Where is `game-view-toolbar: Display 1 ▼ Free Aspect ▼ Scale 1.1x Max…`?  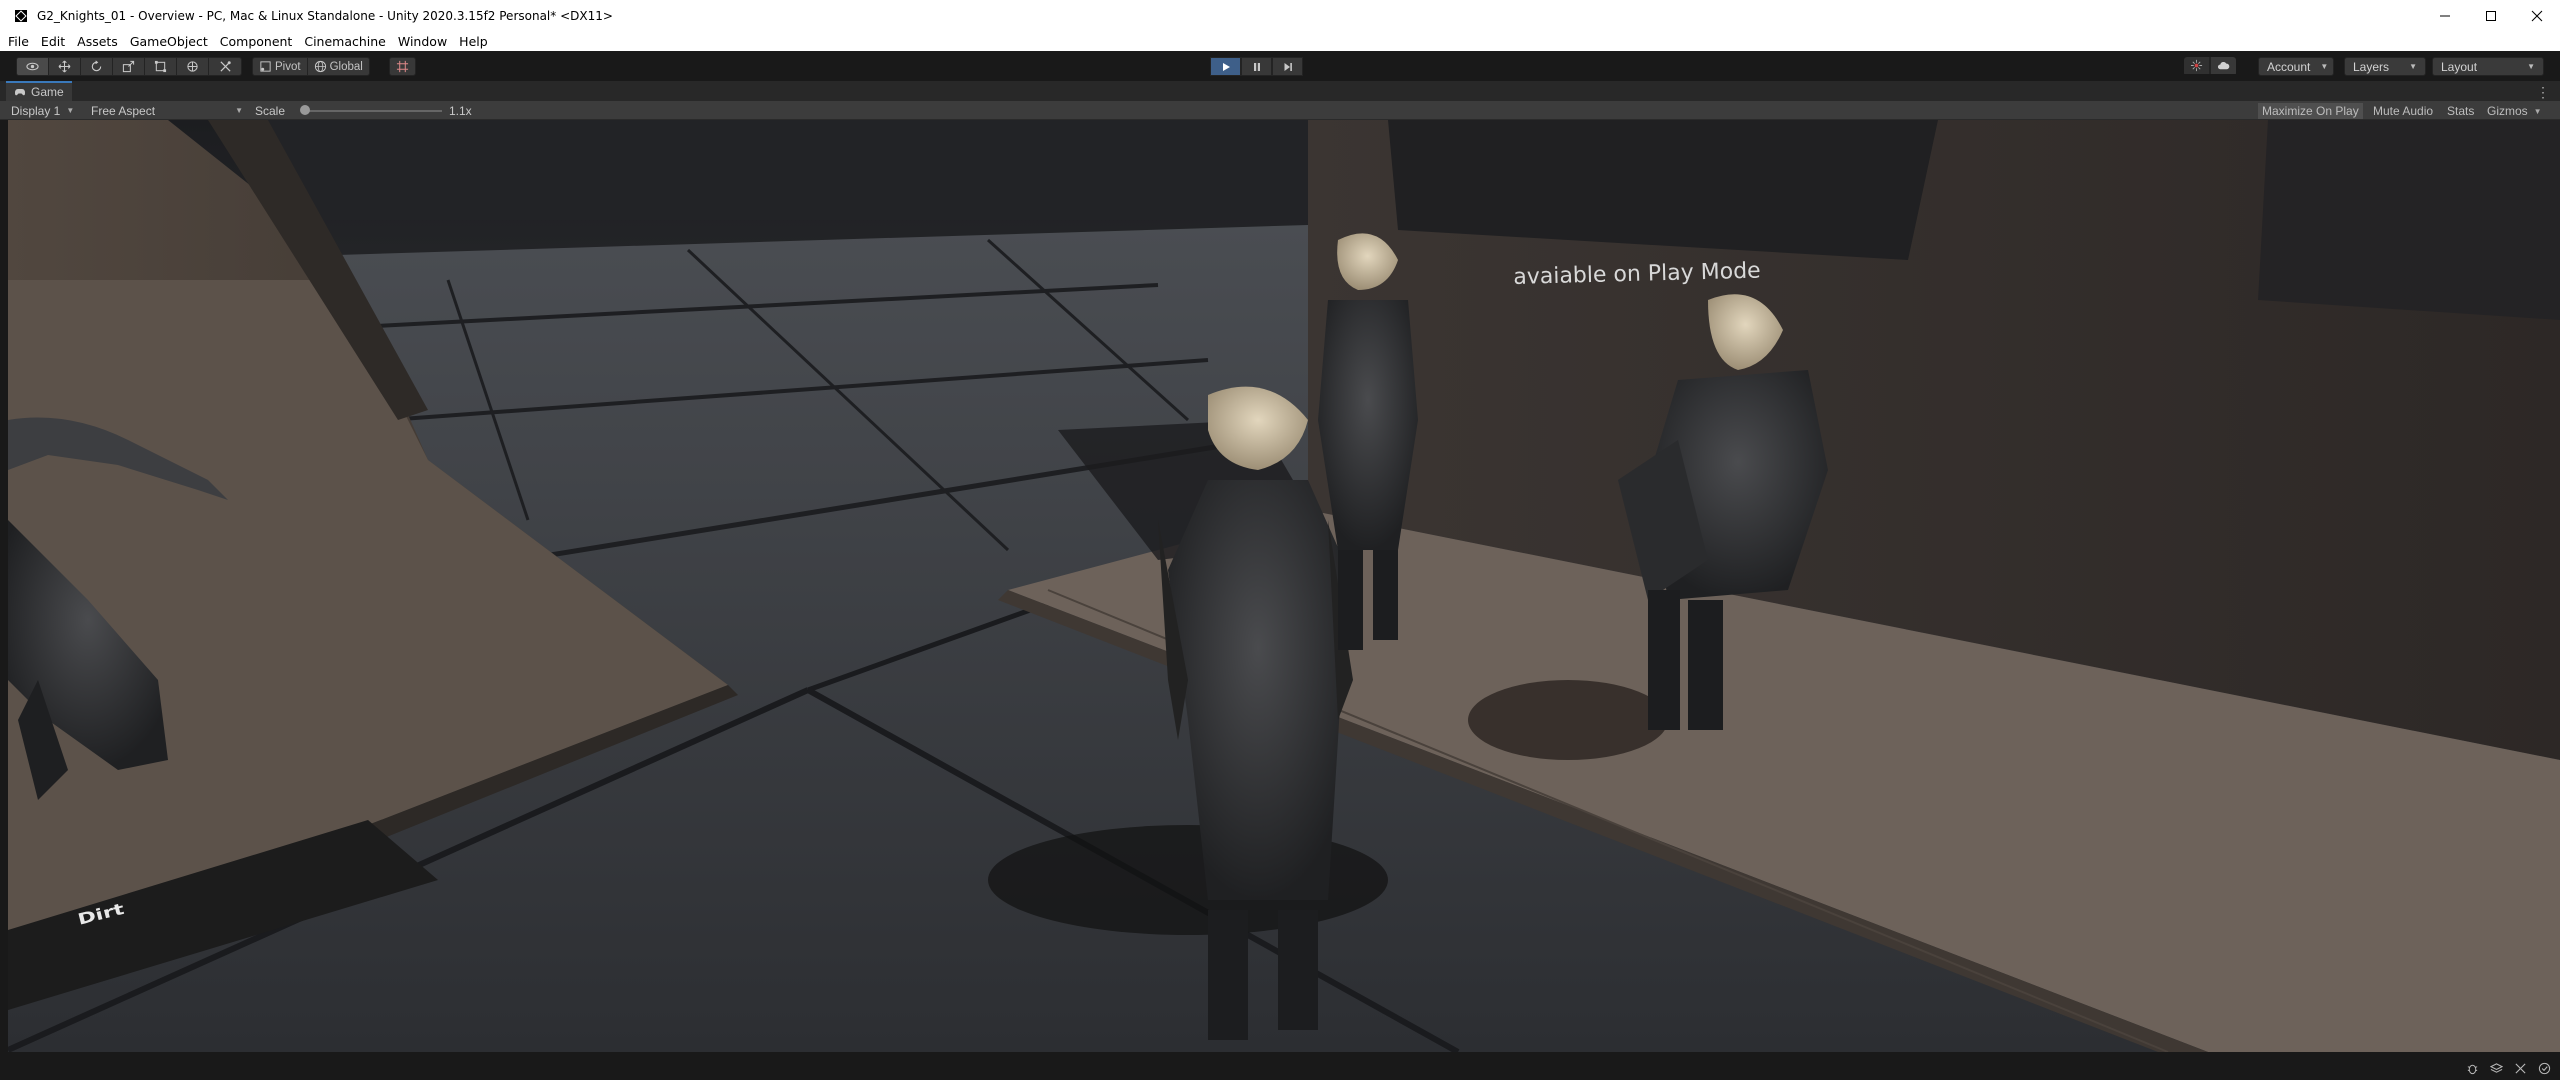
game-view-toolbar: Display 1 ▼ Free Aspect ▼ Scale 1.1x Max… is located at coordinates (1280, 110).